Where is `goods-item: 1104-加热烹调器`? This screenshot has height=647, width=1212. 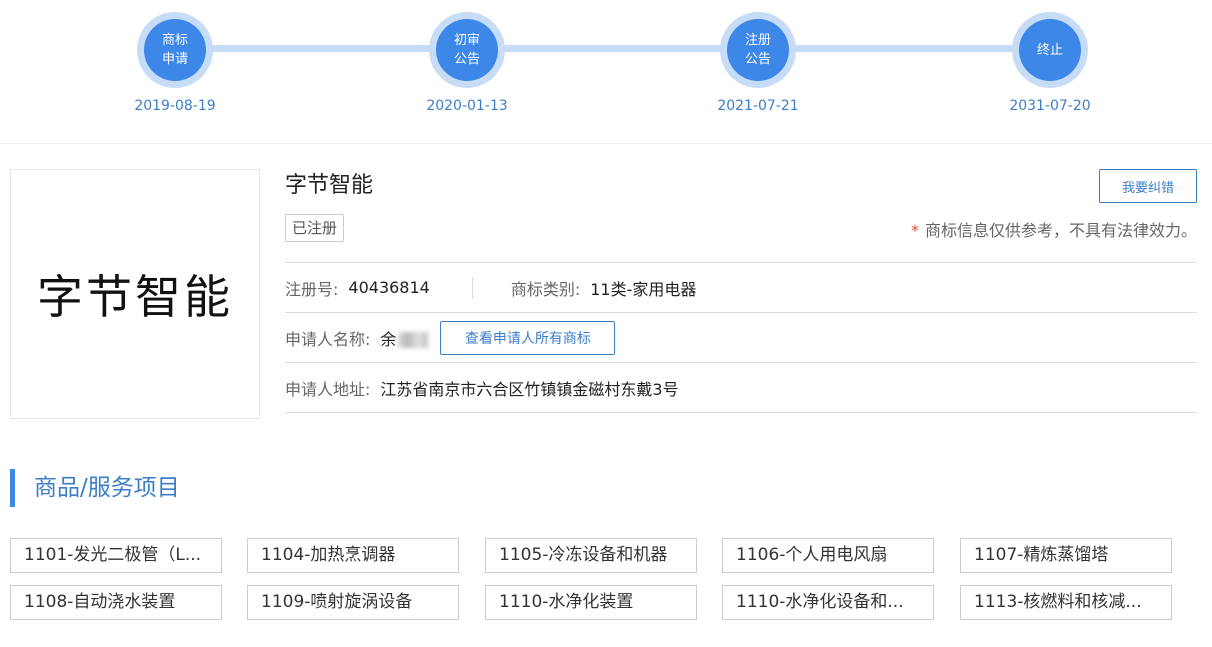 goods-item: 1104-加热烹调器 is located at coordinates (353, 555).